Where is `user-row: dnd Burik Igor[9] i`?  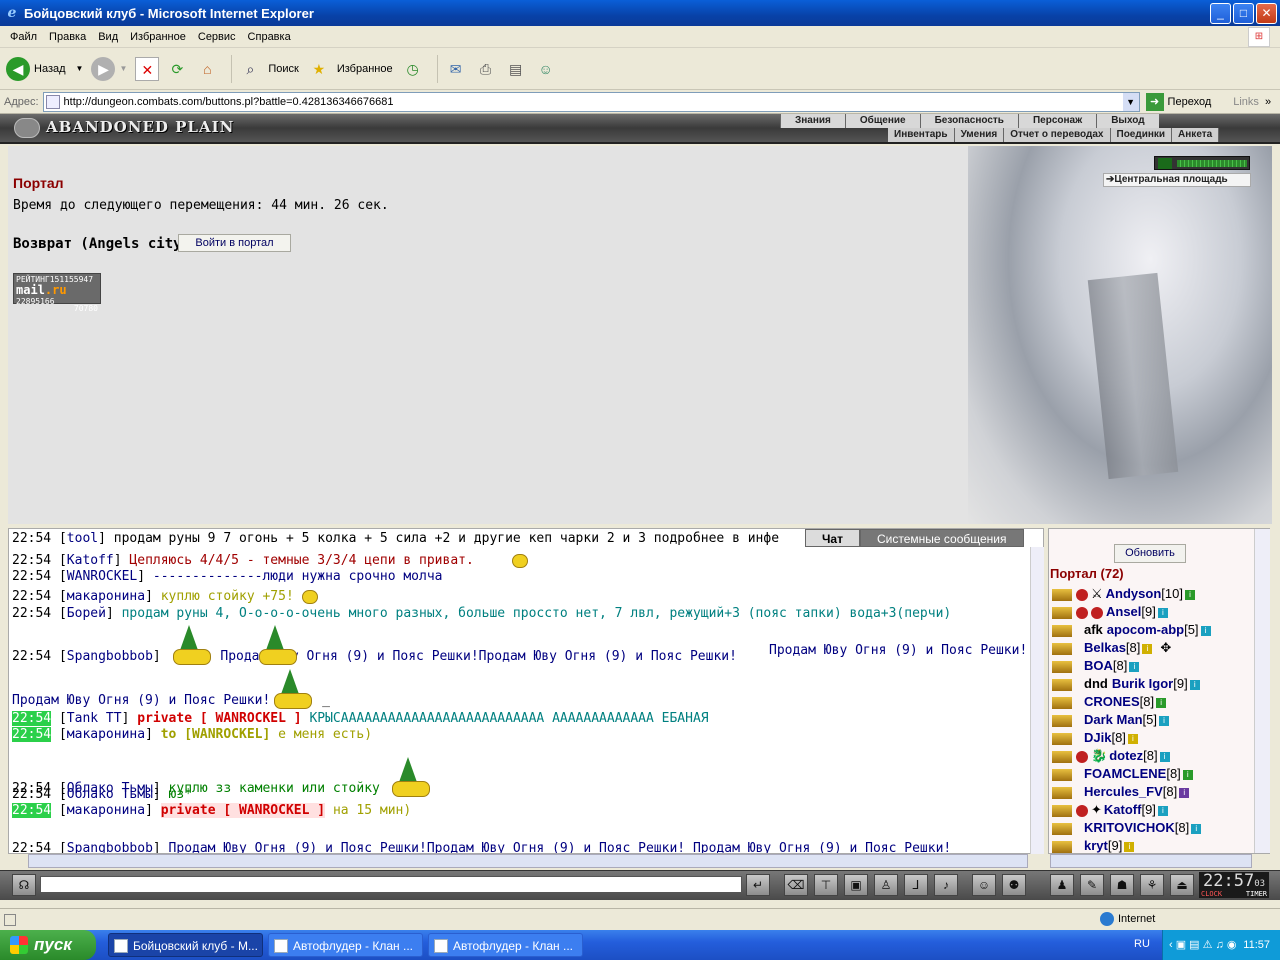 user-row: dnd Burik Igor[9] i is located at coordinates (1126, 684).